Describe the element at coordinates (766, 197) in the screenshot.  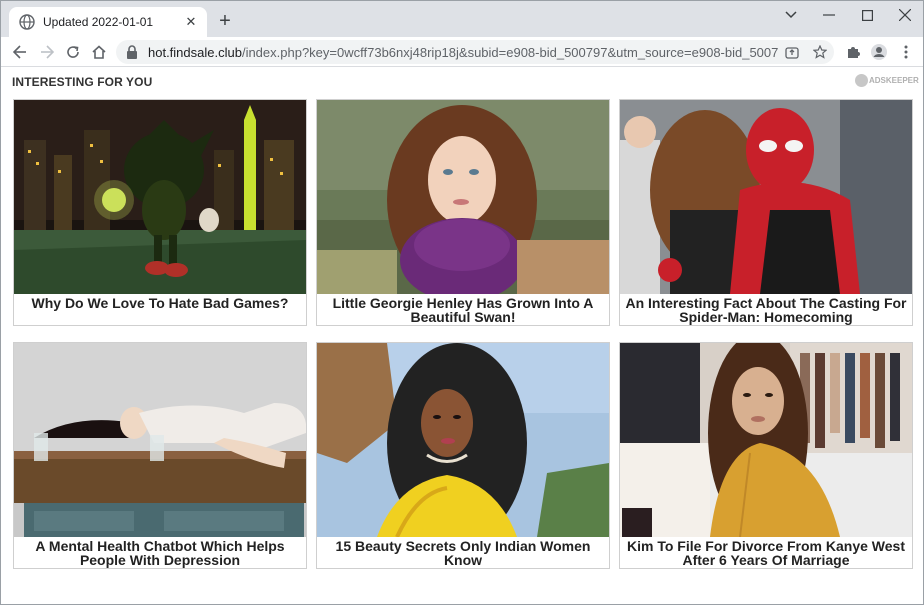
I see `card-image-spiderman` at that location.